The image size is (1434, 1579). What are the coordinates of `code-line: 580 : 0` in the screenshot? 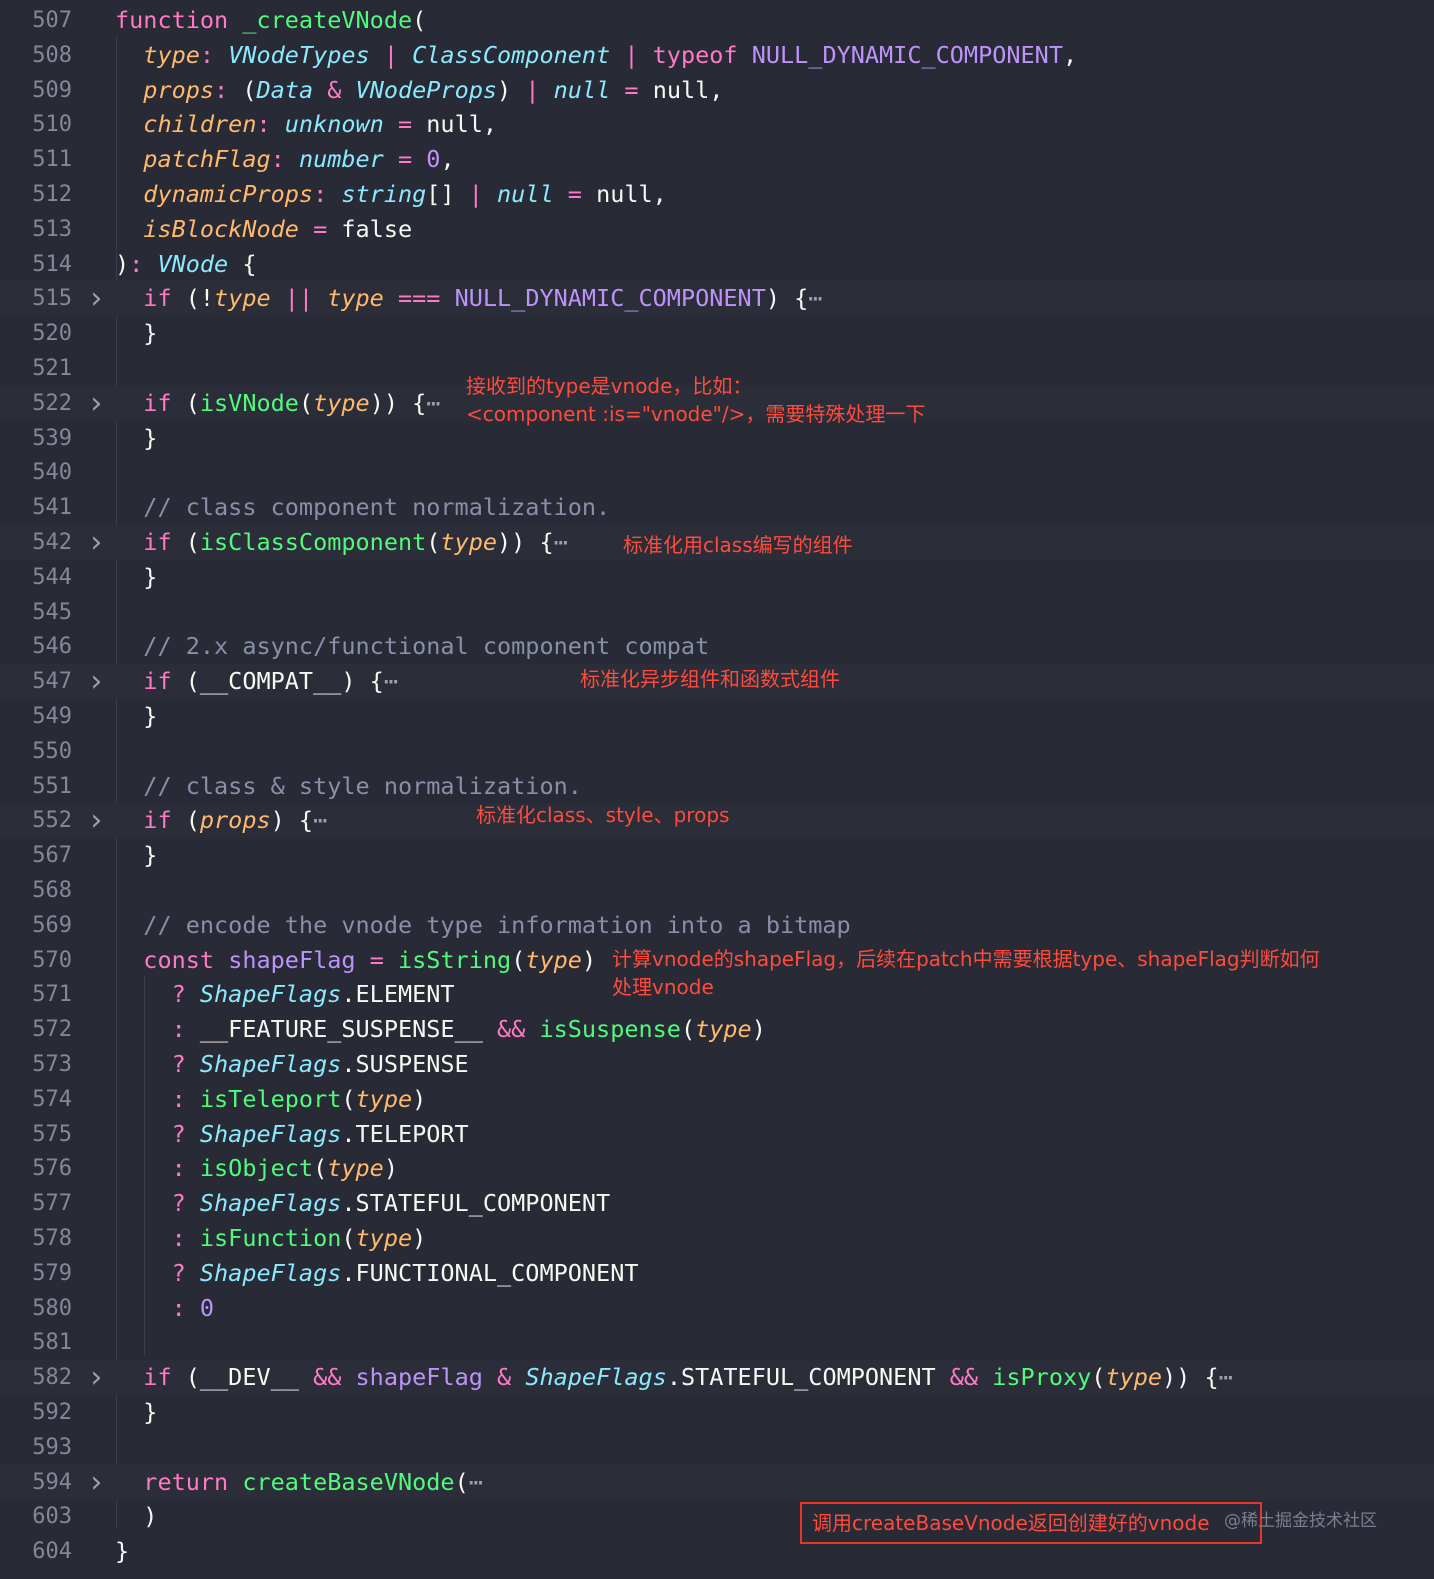 It's located at (717, 1308).